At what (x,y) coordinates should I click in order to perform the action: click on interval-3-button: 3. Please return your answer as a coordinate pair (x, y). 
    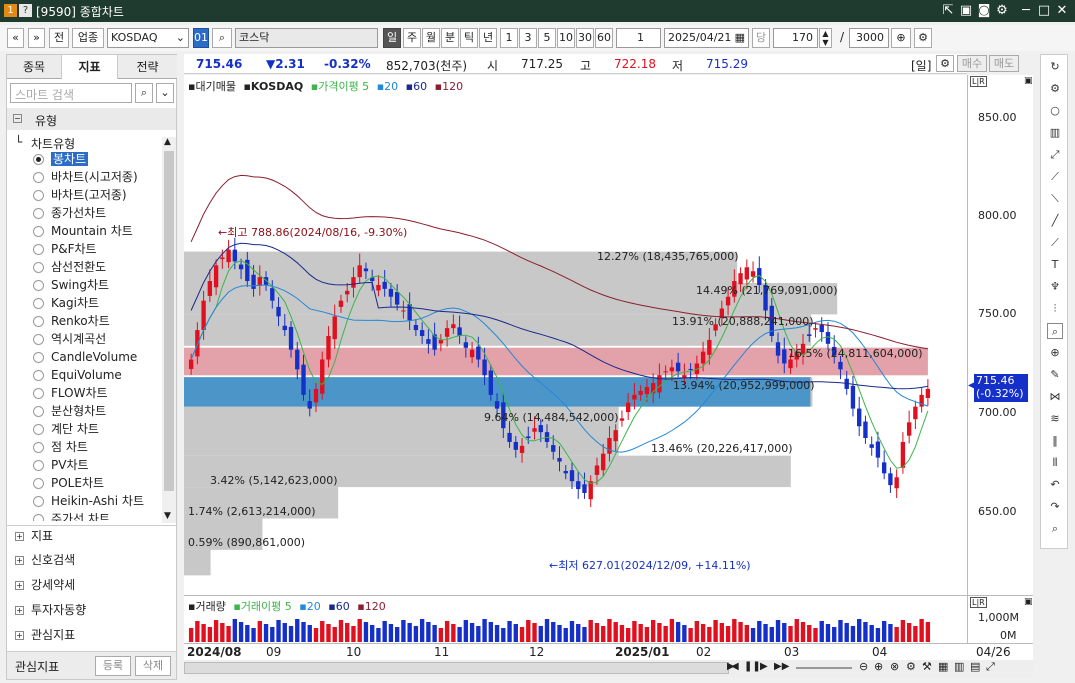
    Looking at the image, I should click on (528, 38).